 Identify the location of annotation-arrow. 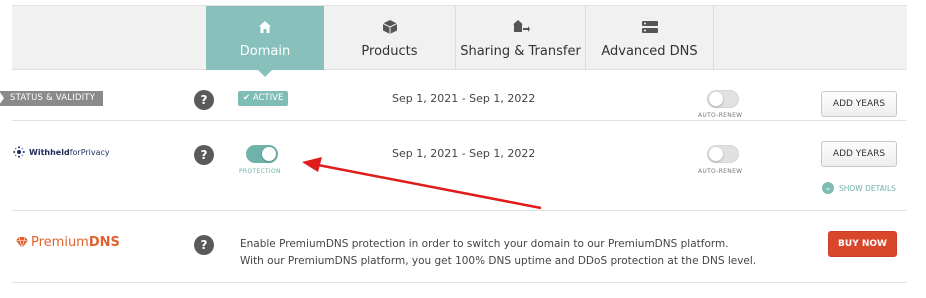
(422, 183).